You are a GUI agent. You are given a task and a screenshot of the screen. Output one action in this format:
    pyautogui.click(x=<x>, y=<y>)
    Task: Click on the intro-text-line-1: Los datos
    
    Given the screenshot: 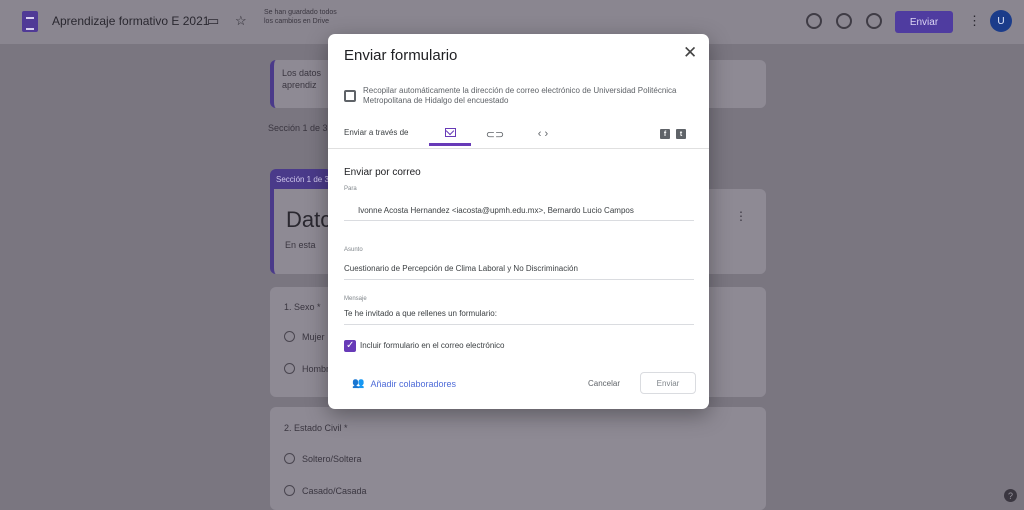 What is the action you would take?
    pyautogui.click(x=302, y=73)
    